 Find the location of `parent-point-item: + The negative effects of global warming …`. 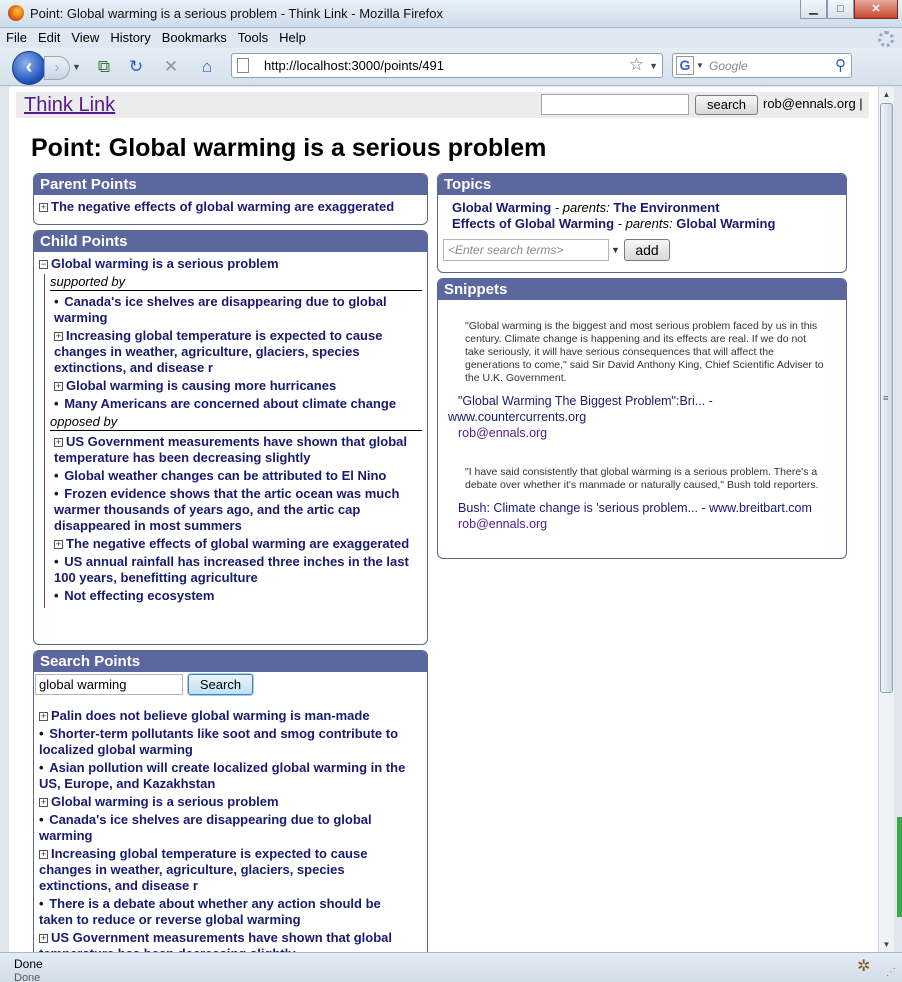

parent-point-item: + The negative effects of global warming … is located at coordinates (233, 207).